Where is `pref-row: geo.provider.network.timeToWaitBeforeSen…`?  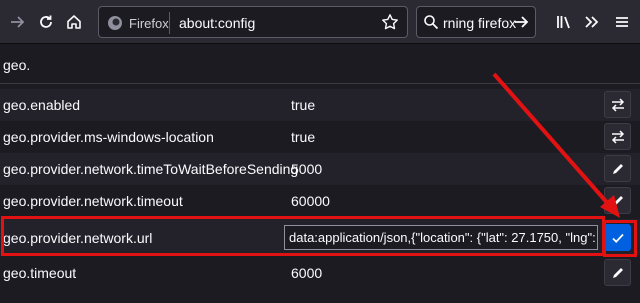 pref-row: geo.provider.network.timeToWaitBeforeSen… is located at coordinates (320, 169).